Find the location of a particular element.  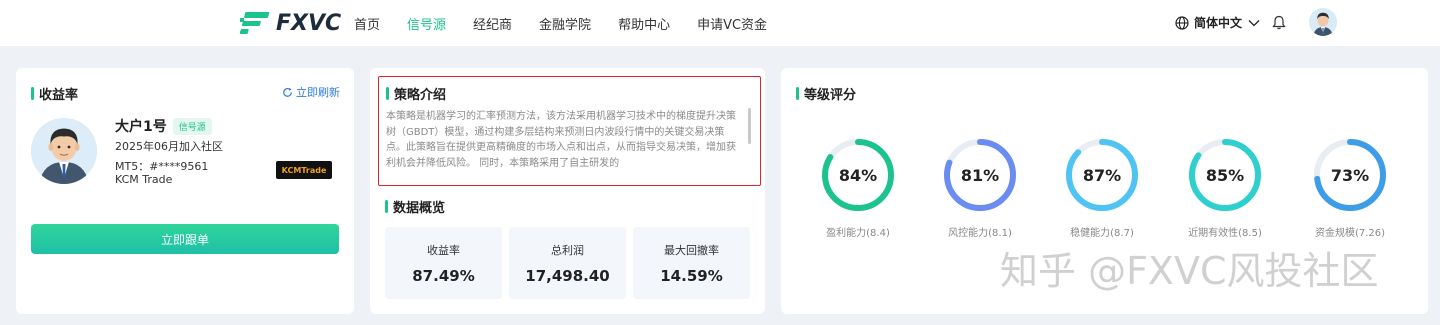

trader-avatar-icon is located at coordinates (64, 151).